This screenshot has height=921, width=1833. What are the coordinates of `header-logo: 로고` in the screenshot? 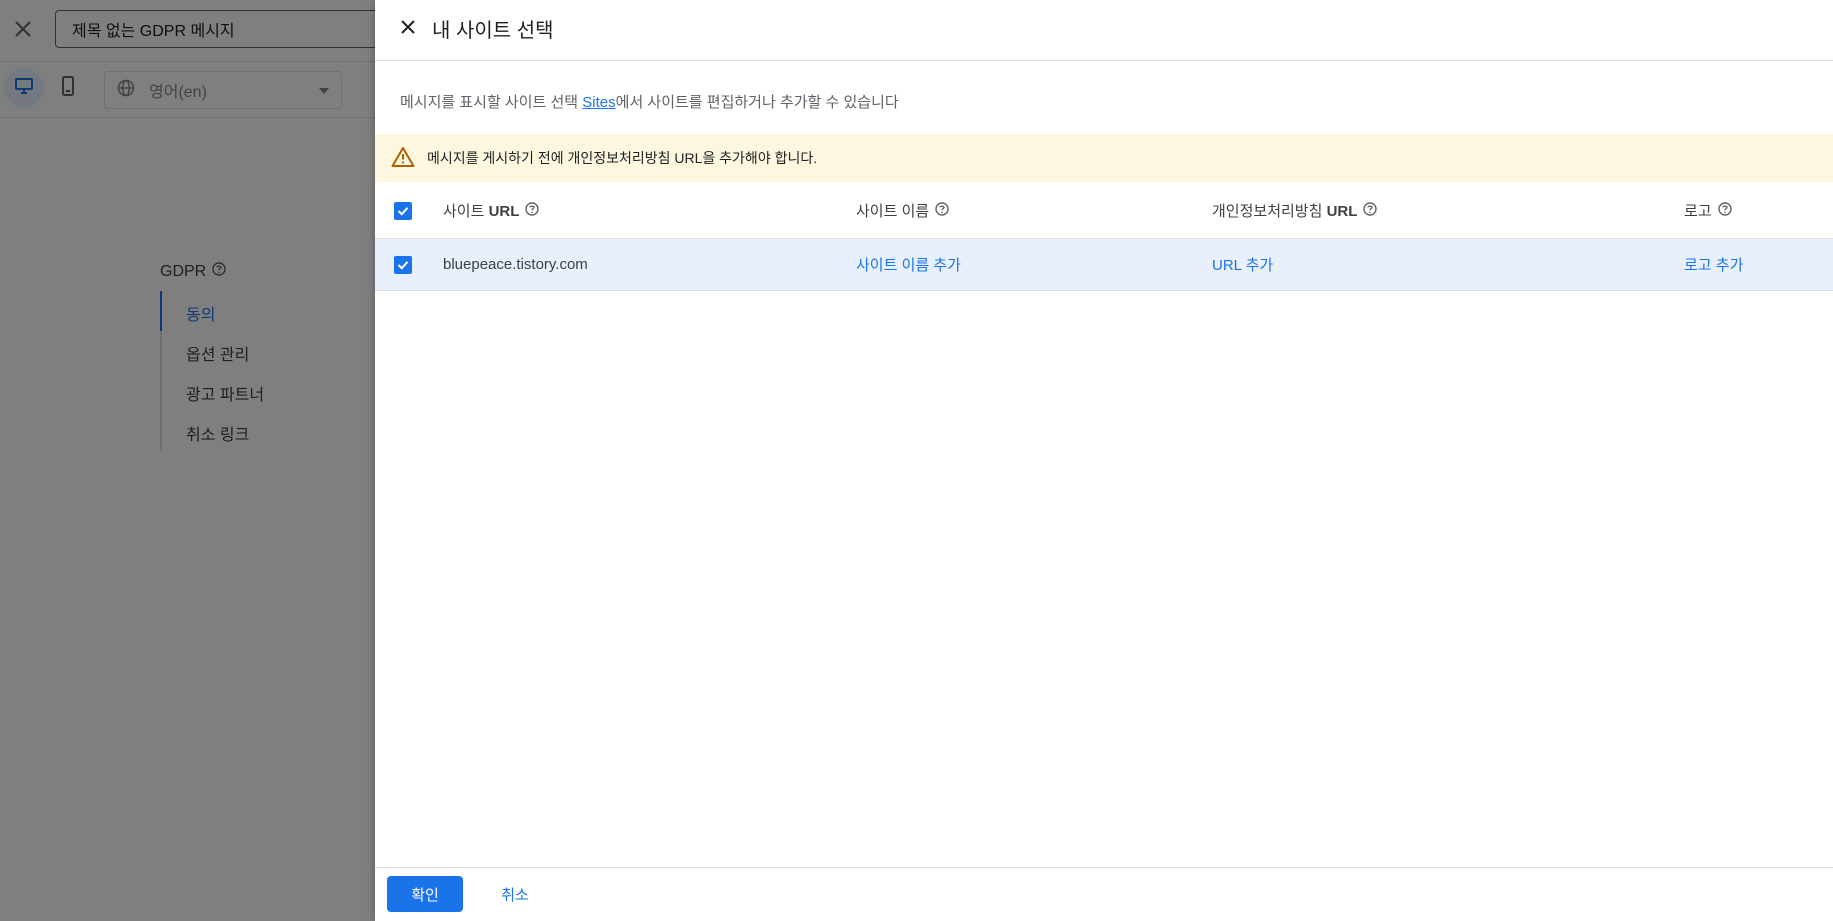 It's located at (1708, 210).